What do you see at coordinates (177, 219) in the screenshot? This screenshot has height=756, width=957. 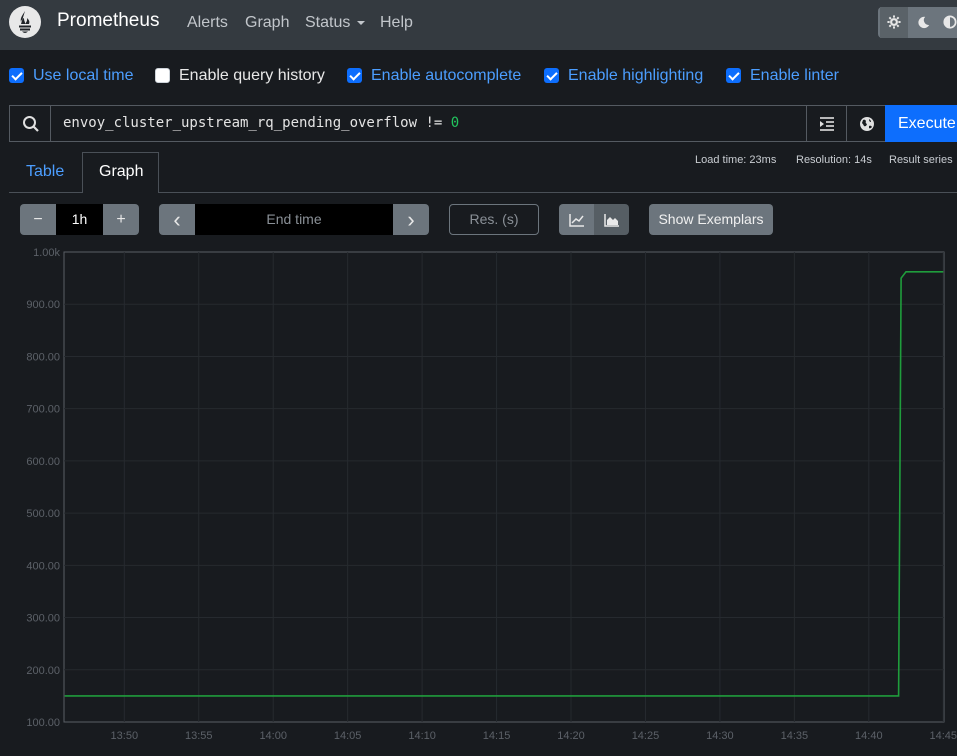 I see `previous-time-button: ‹` at bounding box center [177, 219].